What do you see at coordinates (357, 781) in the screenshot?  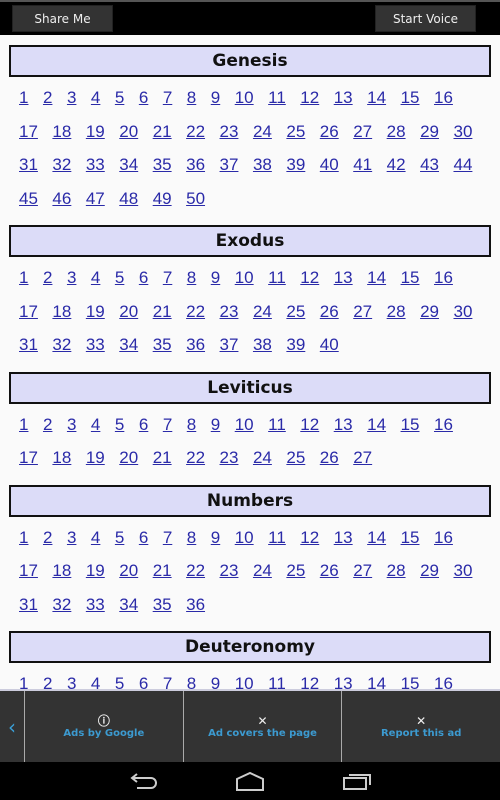 I see `recent-apps-icon` at bounding box center [357, 781].